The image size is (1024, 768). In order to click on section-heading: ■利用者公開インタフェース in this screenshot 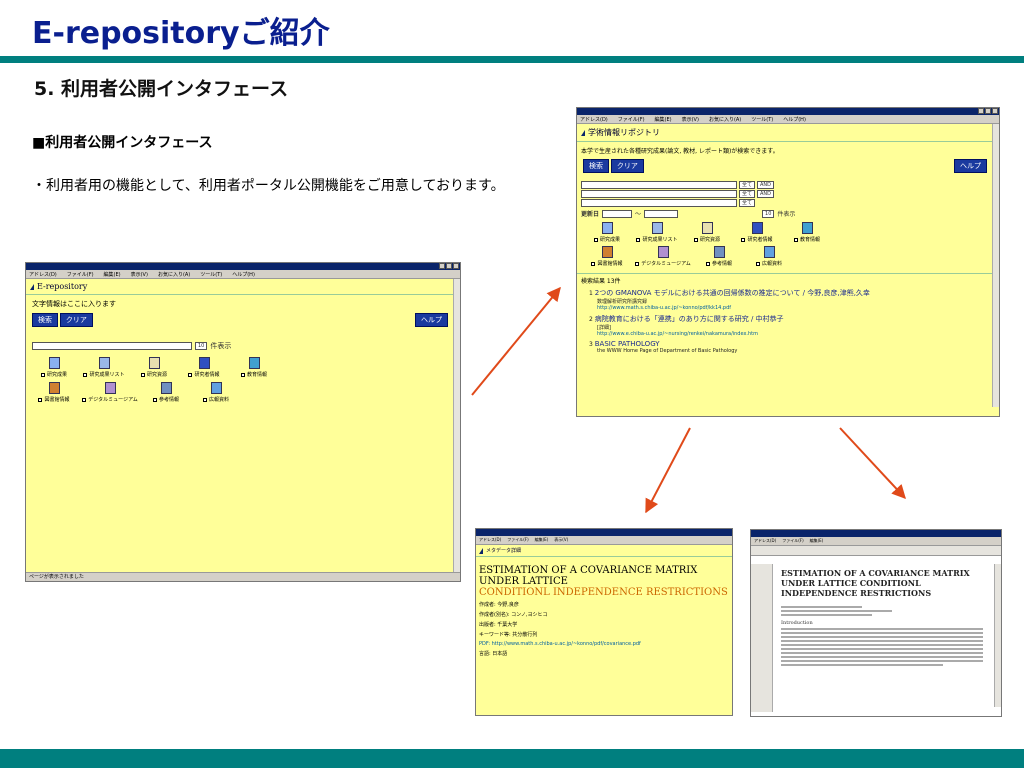, I will do `click(122, 143)`.